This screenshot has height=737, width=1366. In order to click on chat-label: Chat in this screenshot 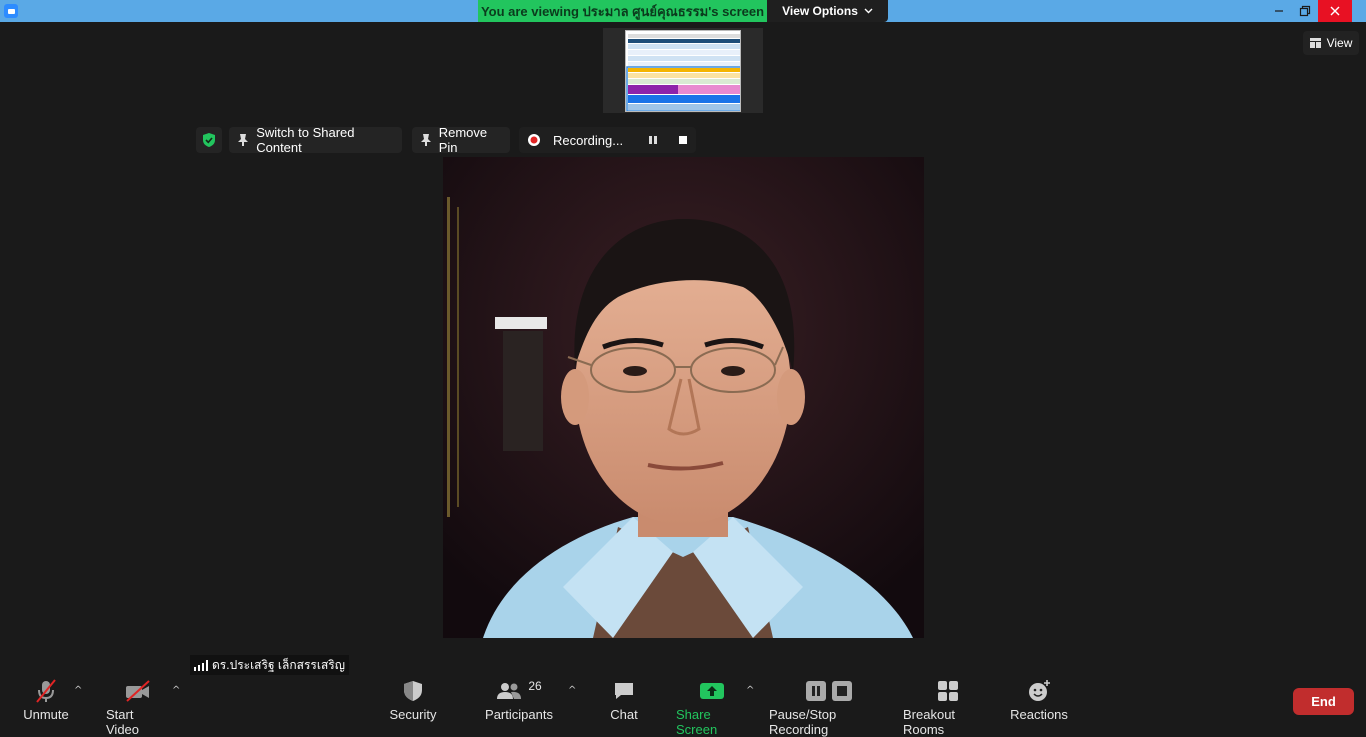, I will do `click(624, 714)`.